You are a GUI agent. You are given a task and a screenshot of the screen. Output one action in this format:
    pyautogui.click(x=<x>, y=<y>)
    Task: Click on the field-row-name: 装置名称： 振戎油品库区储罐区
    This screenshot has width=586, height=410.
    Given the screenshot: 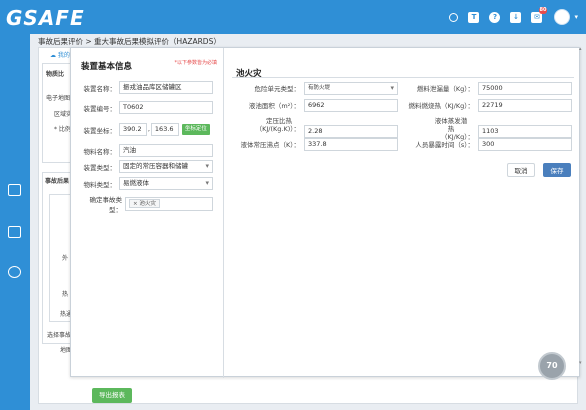 What is the action you would take?
    pyautogui.click(x=147, y=87)
    